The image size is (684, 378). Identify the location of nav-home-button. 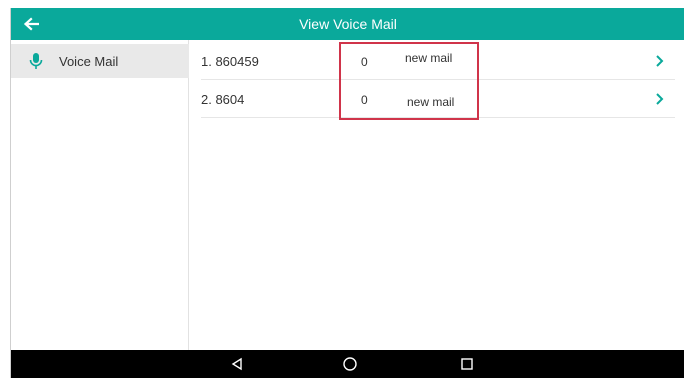
(350, 364).